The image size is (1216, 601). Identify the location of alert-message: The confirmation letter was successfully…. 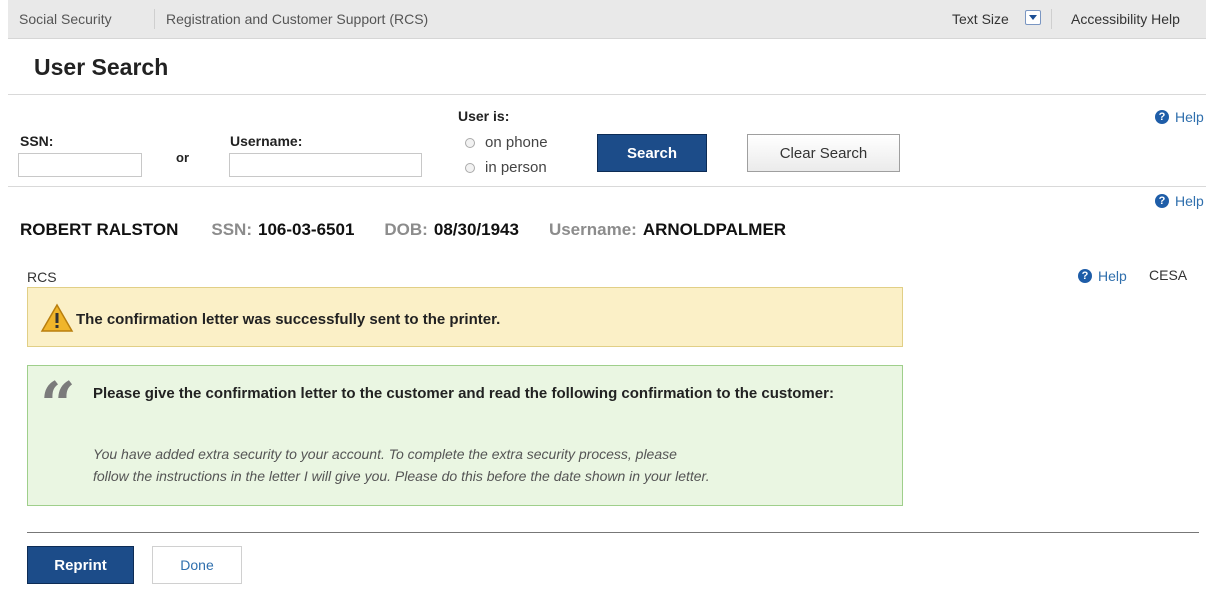
(288, 319).